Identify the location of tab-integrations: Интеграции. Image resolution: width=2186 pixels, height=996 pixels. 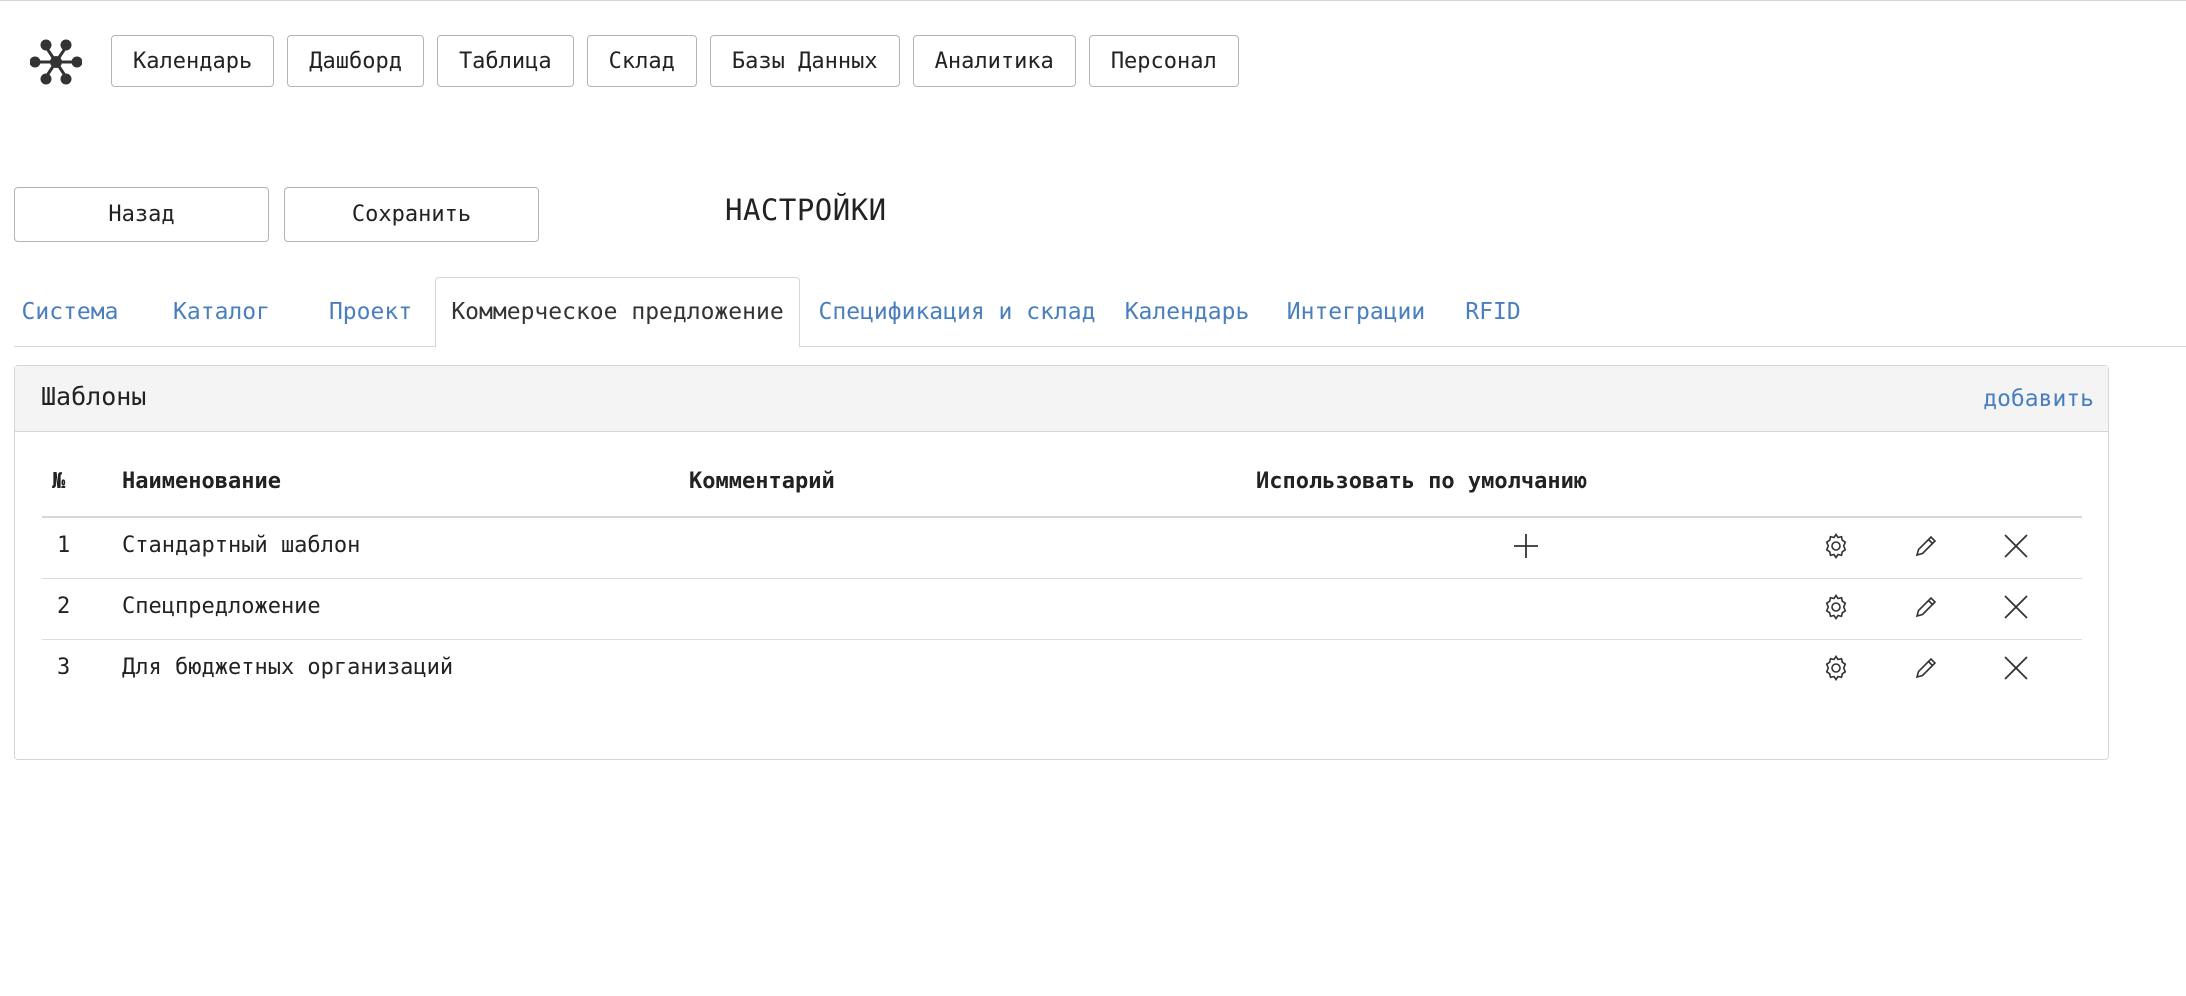
(1356, 312).